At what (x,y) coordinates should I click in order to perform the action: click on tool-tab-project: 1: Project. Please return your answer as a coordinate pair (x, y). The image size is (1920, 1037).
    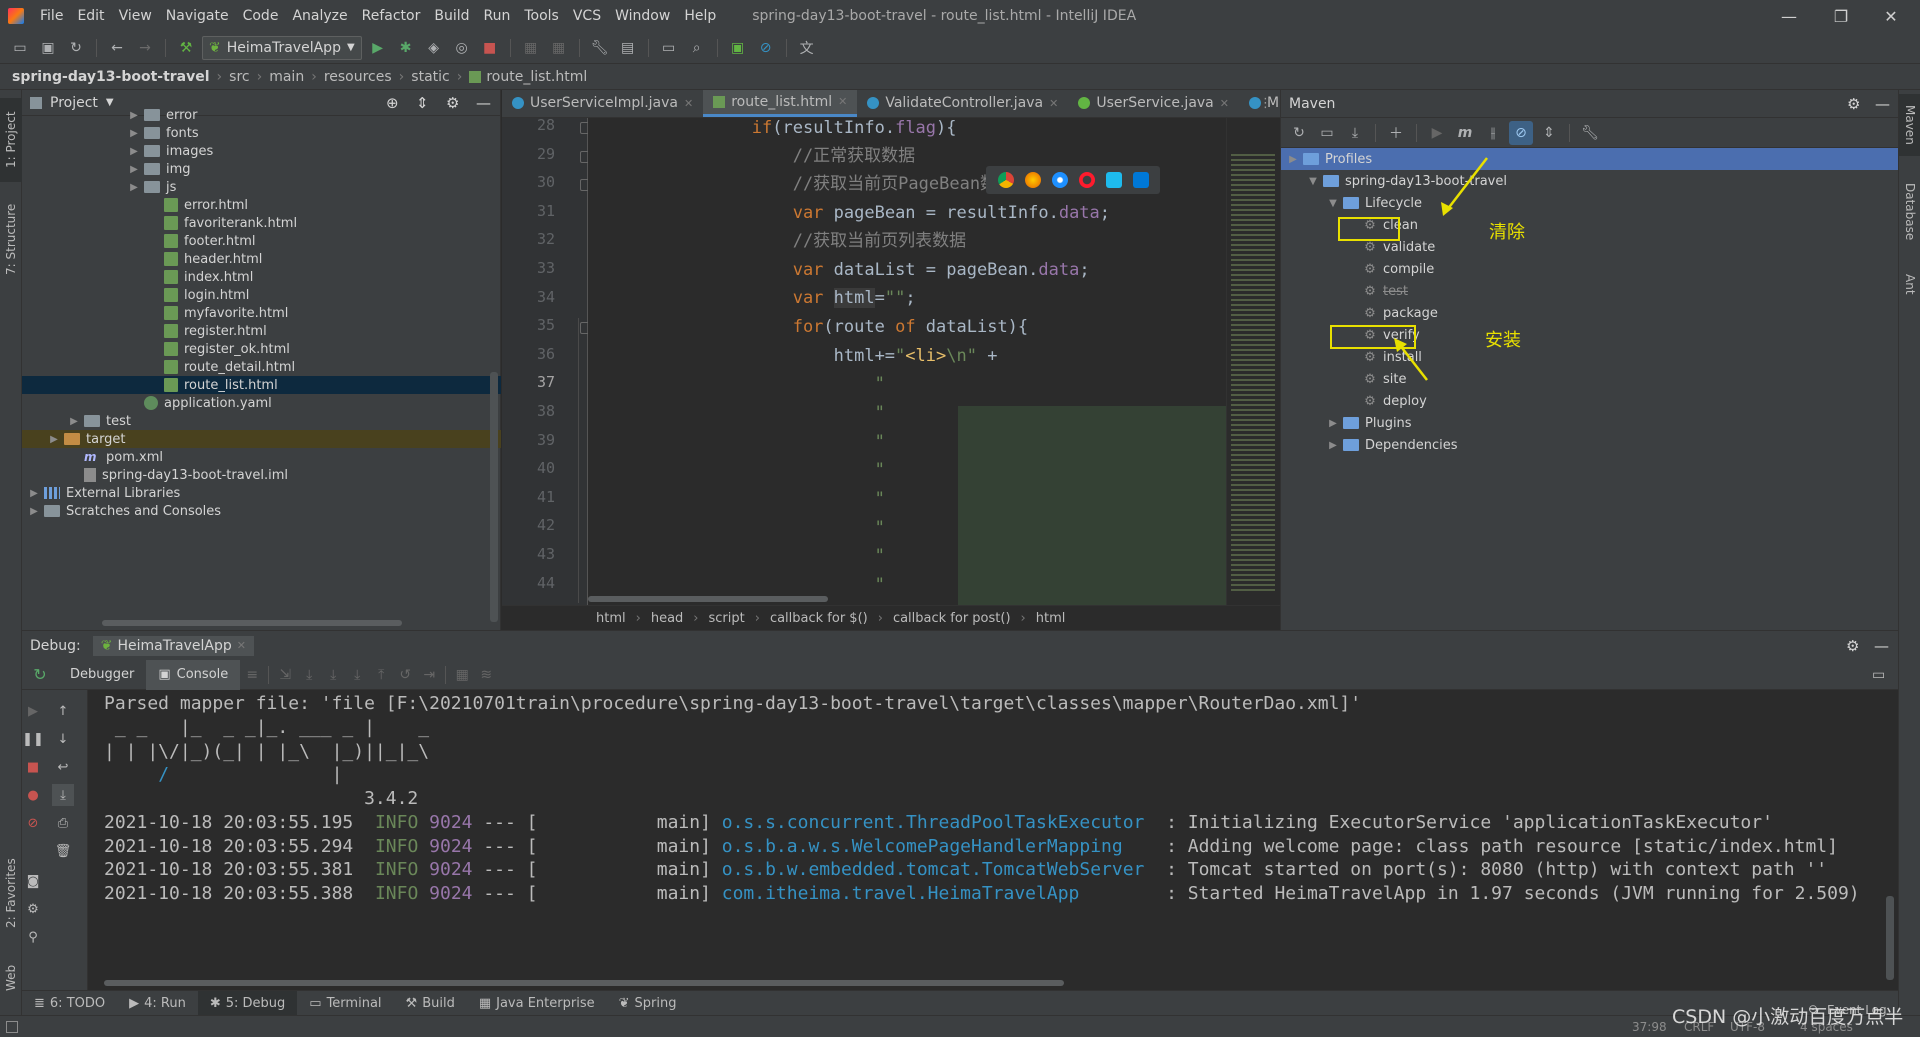
    Looking at the image, I should click on (11, 140).